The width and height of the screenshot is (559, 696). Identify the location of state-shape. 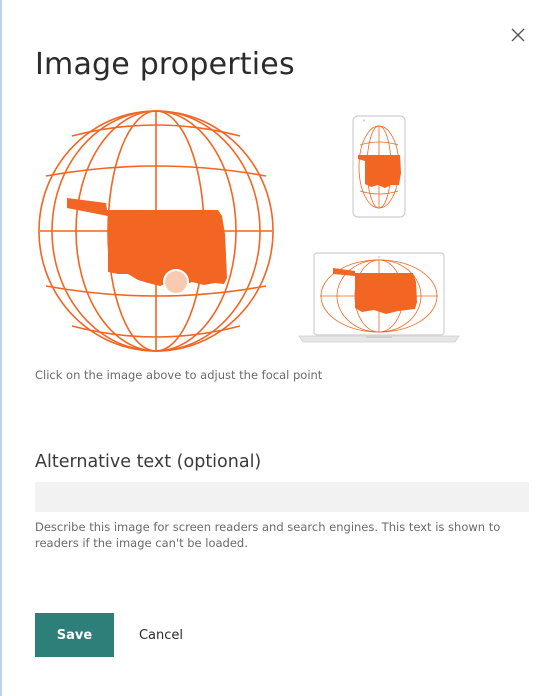
(147, 242).